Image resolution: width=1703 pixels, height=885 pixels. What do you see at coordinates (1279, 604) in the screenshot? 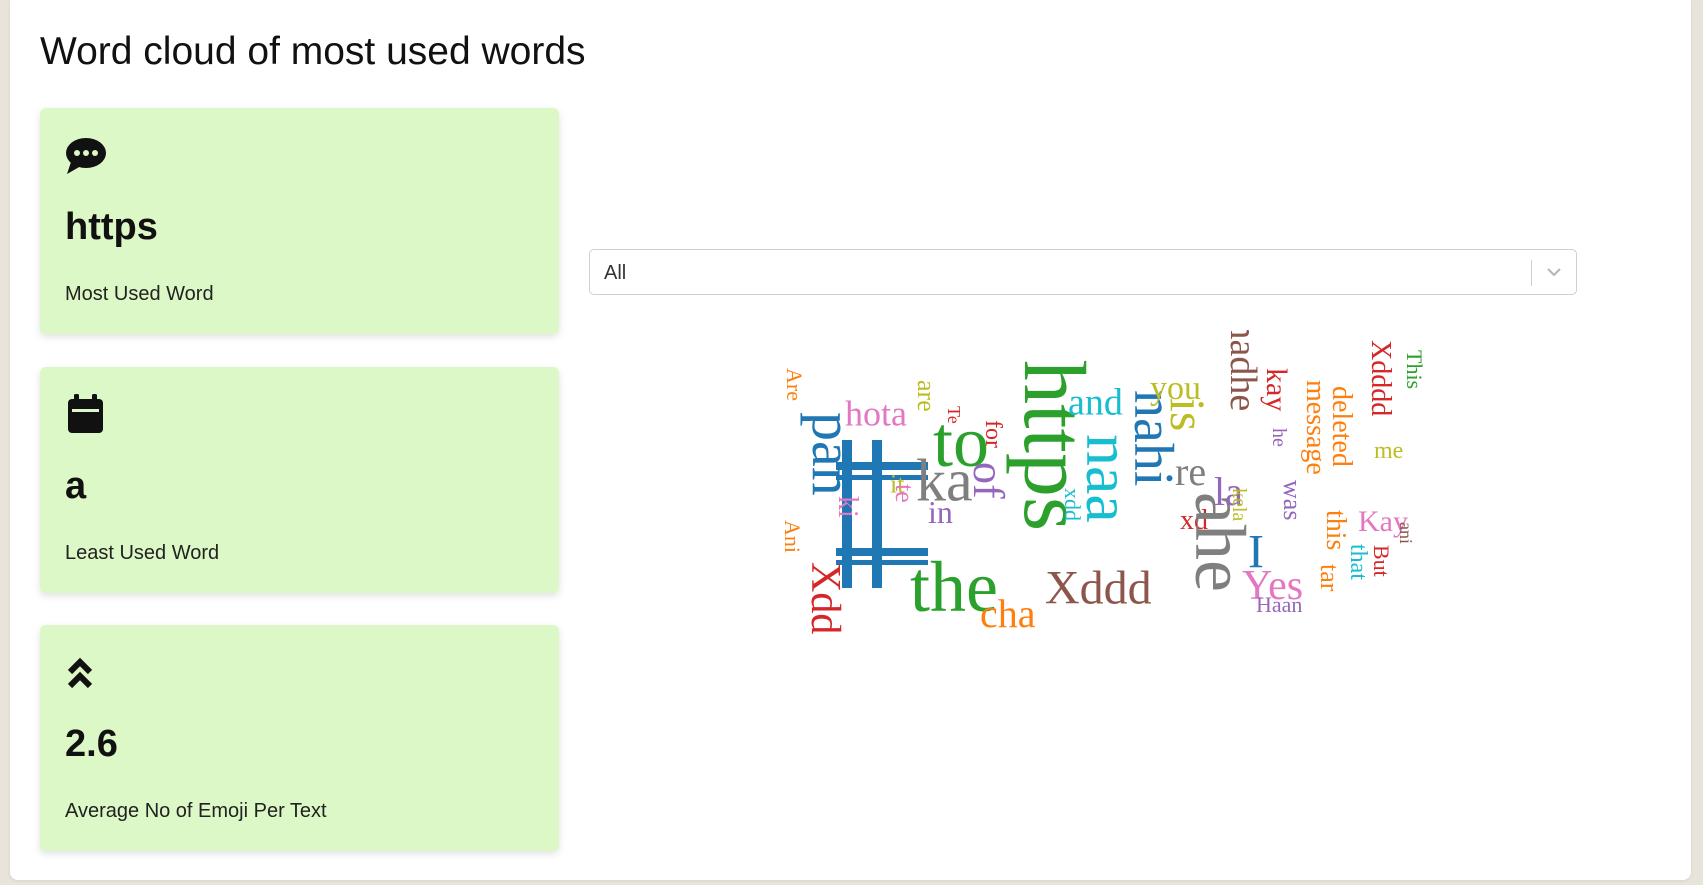
I see `word-cloud-word: Haan` at bounding box center [1279, 604].